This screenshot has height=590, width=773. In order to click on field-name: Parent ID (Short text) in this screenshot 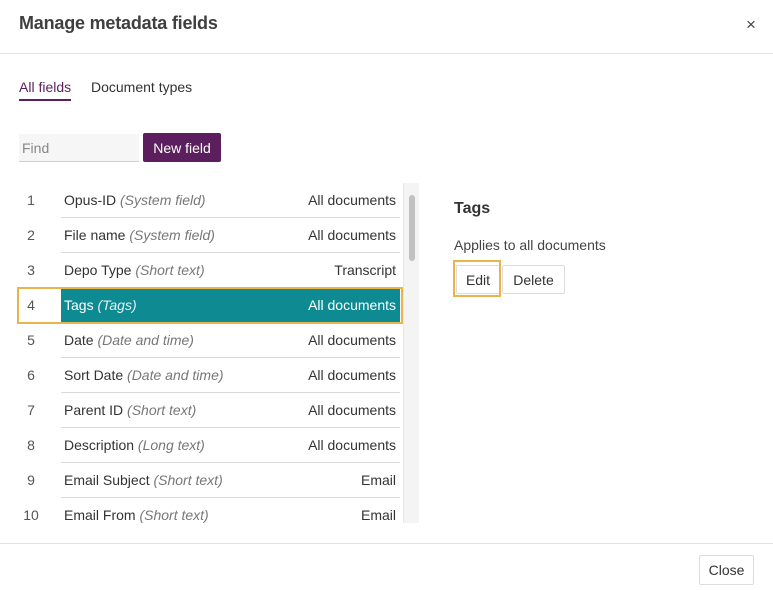, I will do `click(130, 410)`.